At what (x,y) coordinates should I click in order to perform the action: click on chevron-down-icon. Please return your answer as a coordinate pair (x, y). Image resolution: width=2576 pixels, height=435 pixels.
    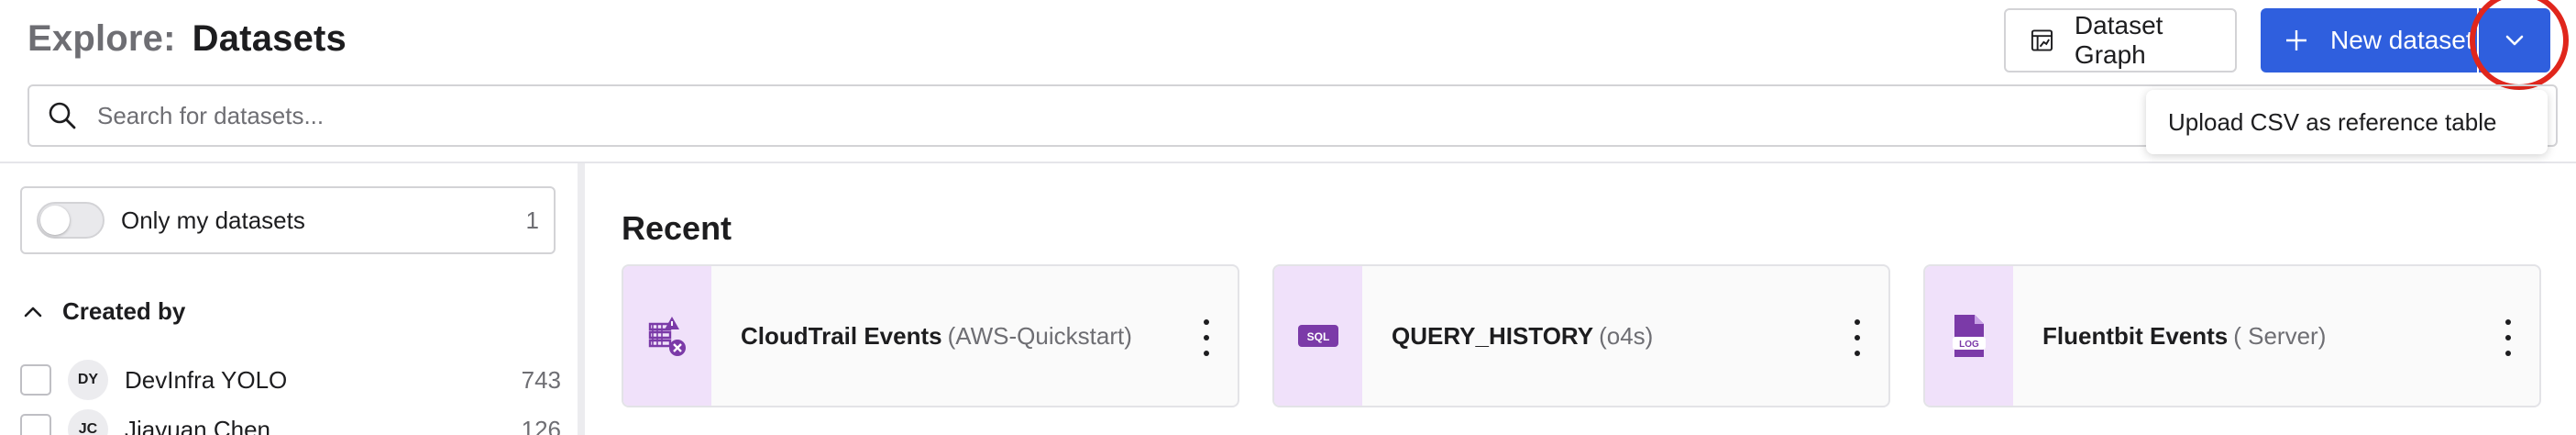
    Looking at the image, I should click on (2514, 40).